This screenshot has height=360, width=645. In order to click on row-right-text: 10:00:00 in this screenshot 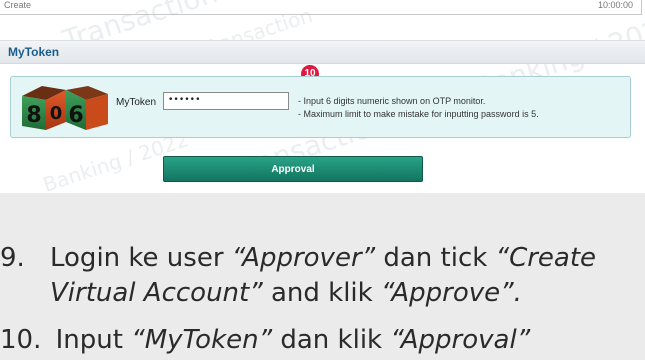, I will do `click(615, 5)`.